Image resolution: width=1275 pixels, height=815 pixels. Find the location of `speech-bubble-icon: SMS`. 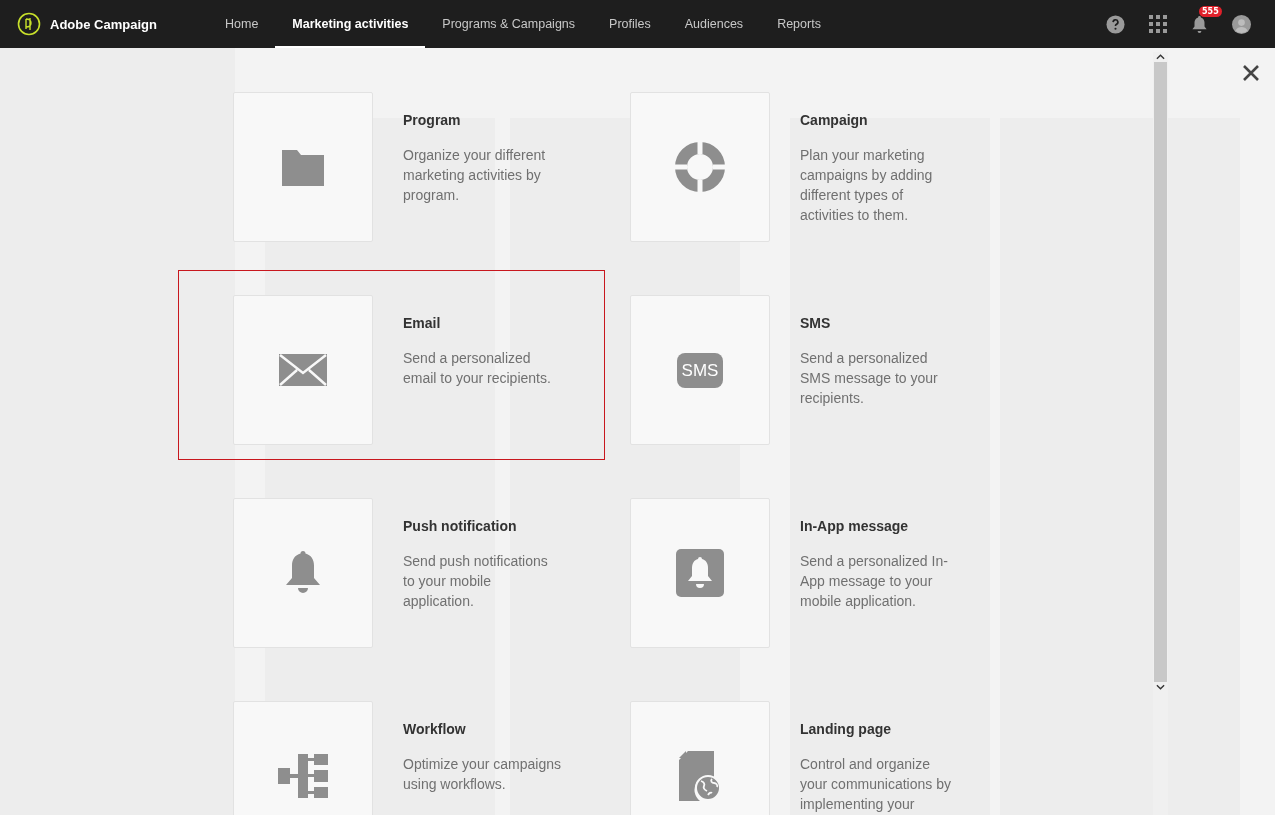

speech-bubble-icon: SMS is located at coordinates (700, 370).